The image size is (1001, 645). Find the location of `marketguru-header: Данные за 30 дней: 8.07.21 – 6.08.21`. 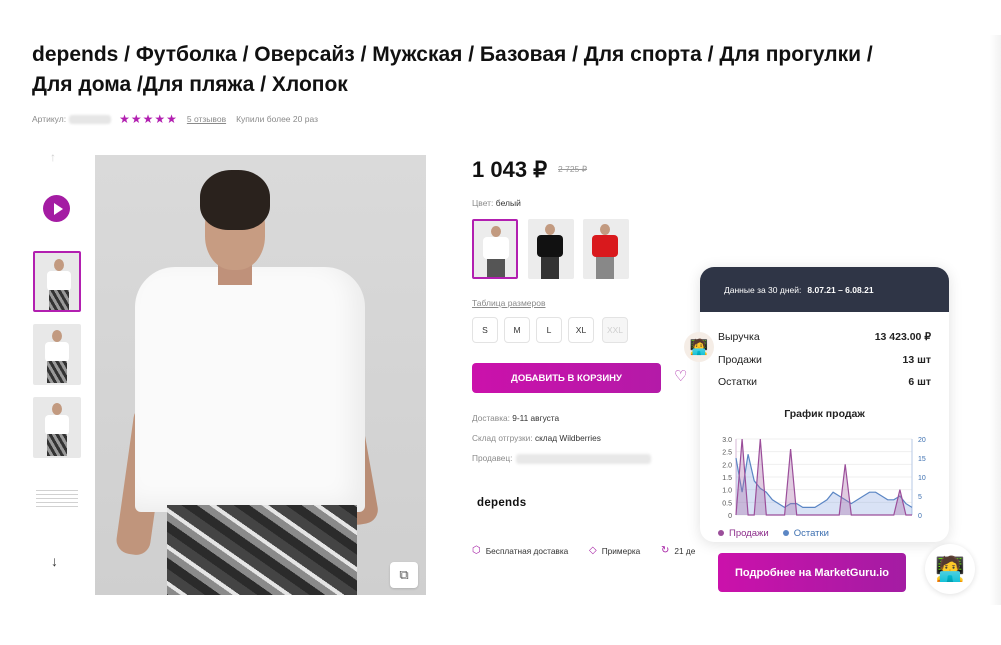

marketguru-header: Данные за 30 дней: 8.07.21 – 6.08.21 is located at coordinates (824, 289).